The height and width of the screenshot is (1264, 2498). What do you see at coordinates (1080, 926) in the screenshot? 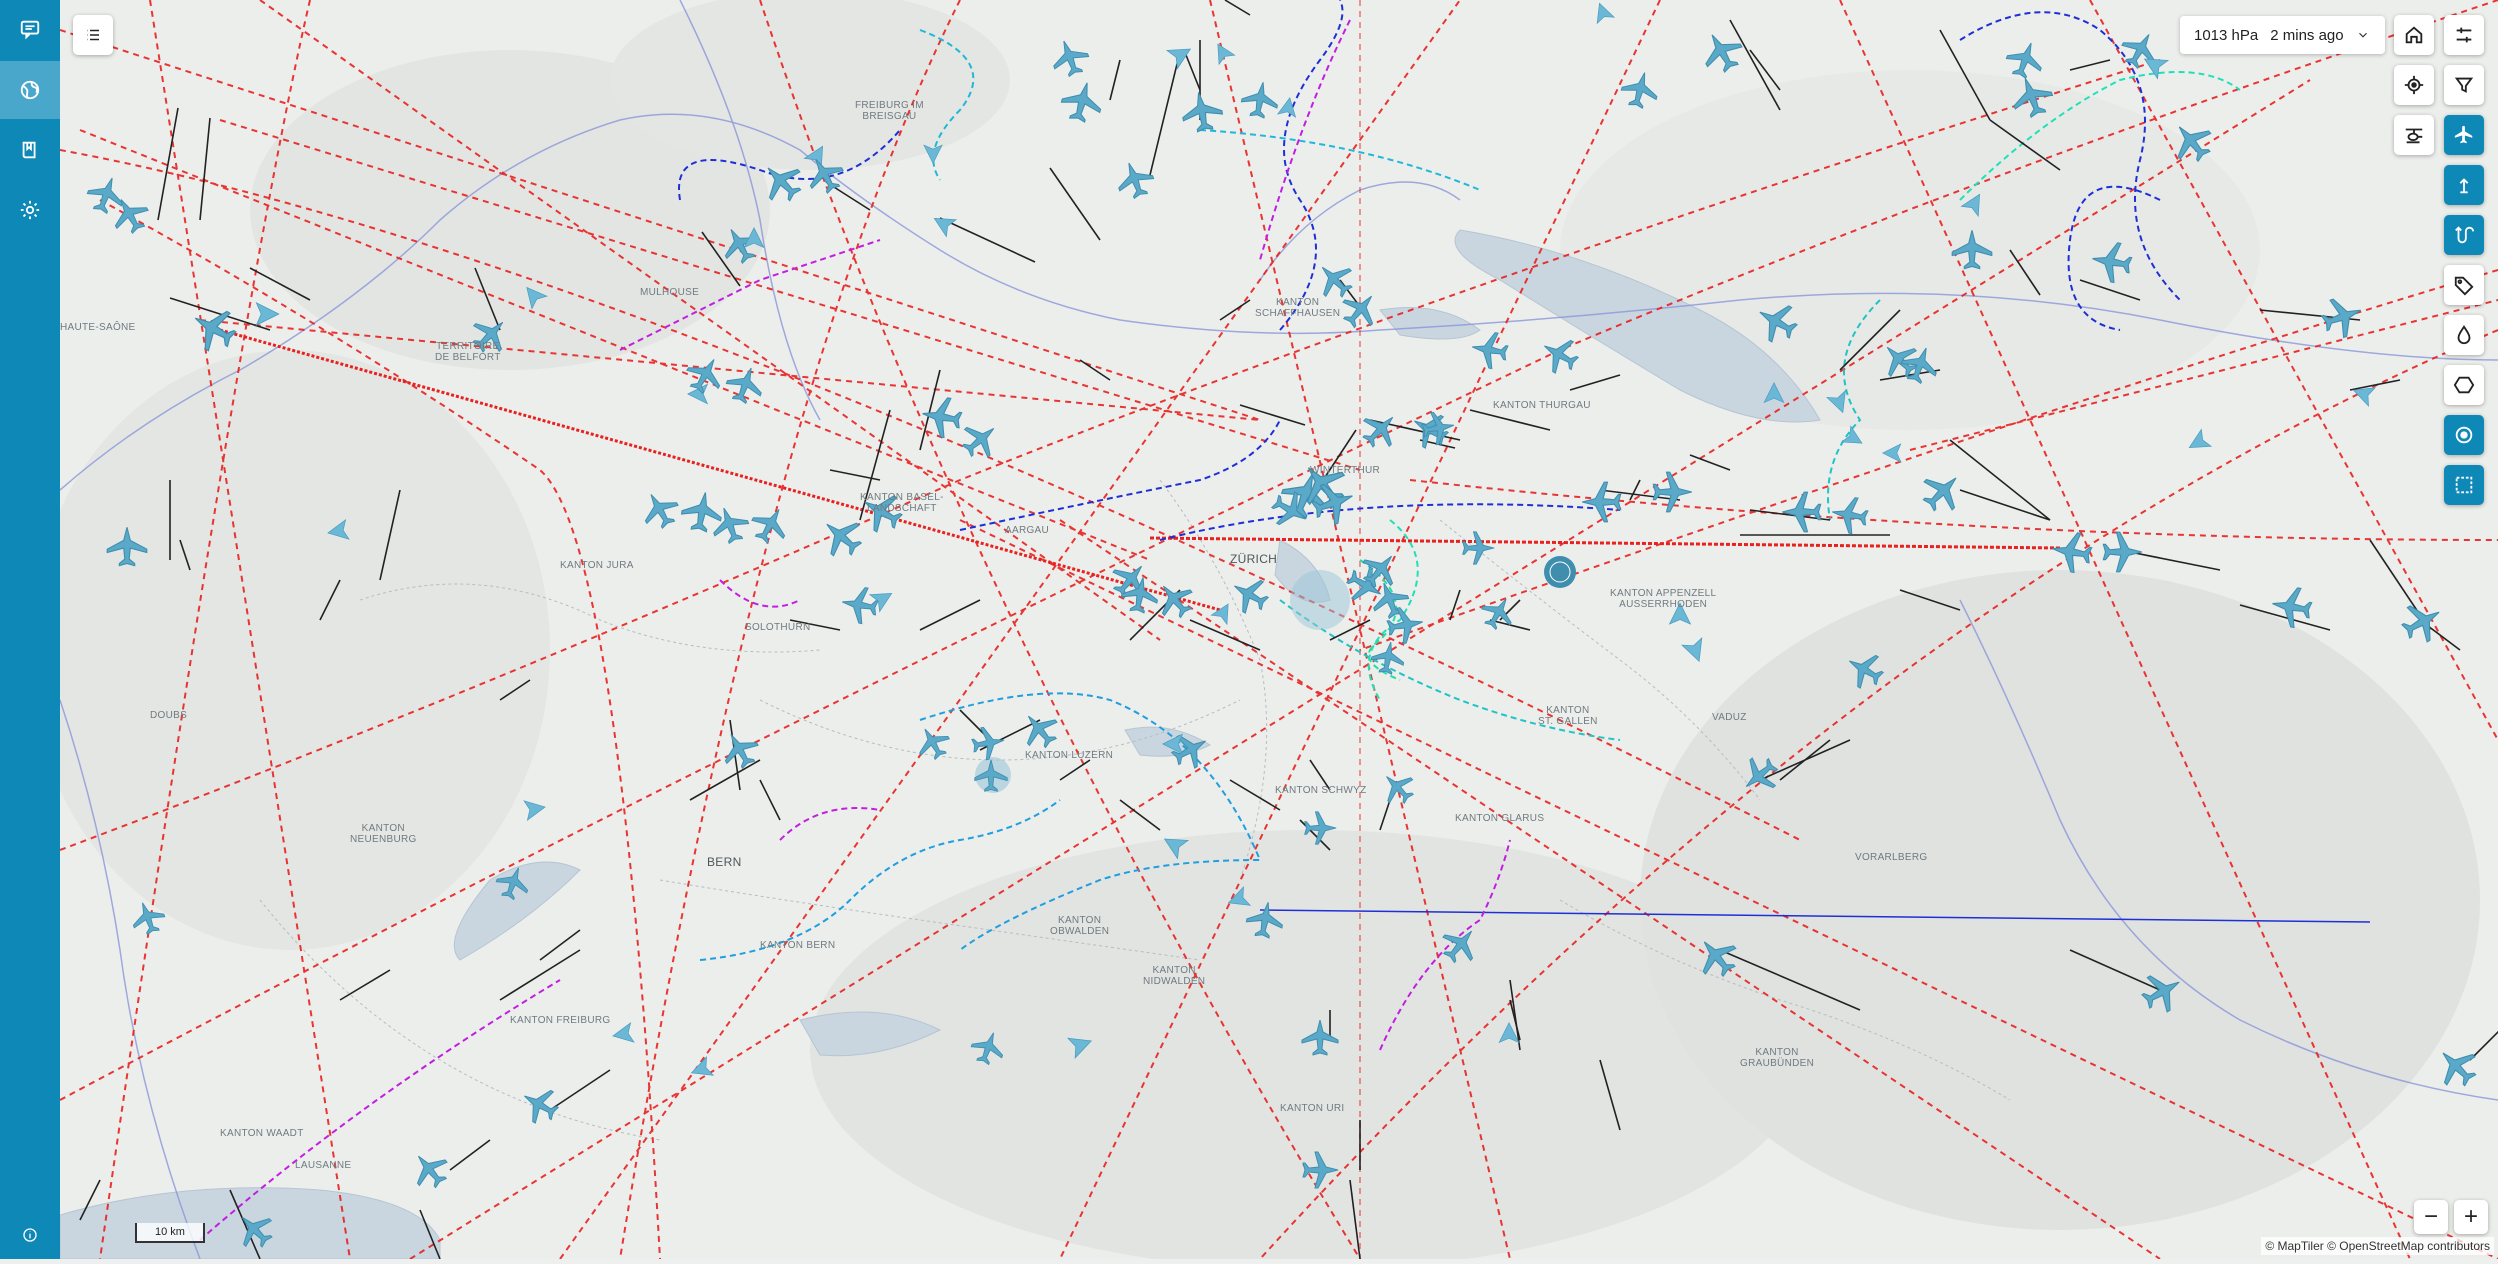
I see `place-label: KANTON OBWALDEN` at bounding box center [1080, 926].